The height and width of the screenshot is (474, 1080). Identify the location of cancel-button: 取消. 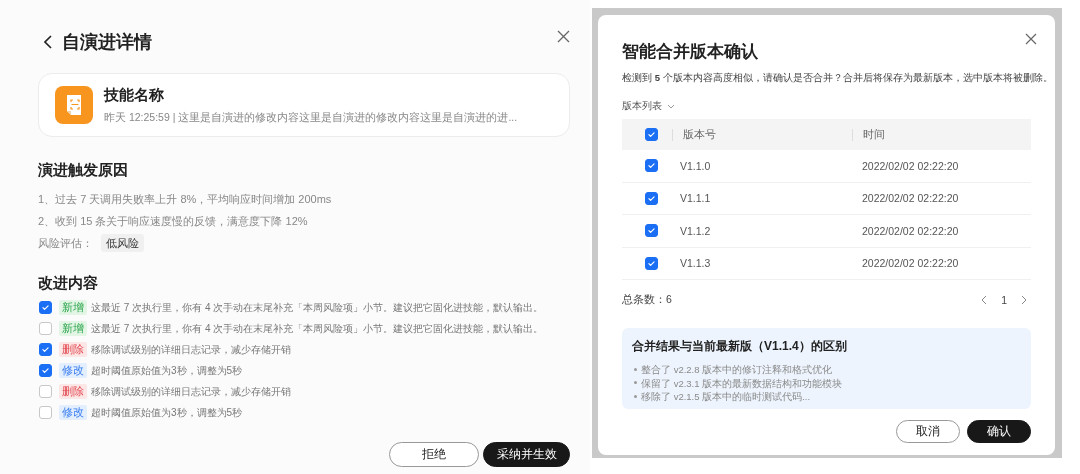
(928, 431).